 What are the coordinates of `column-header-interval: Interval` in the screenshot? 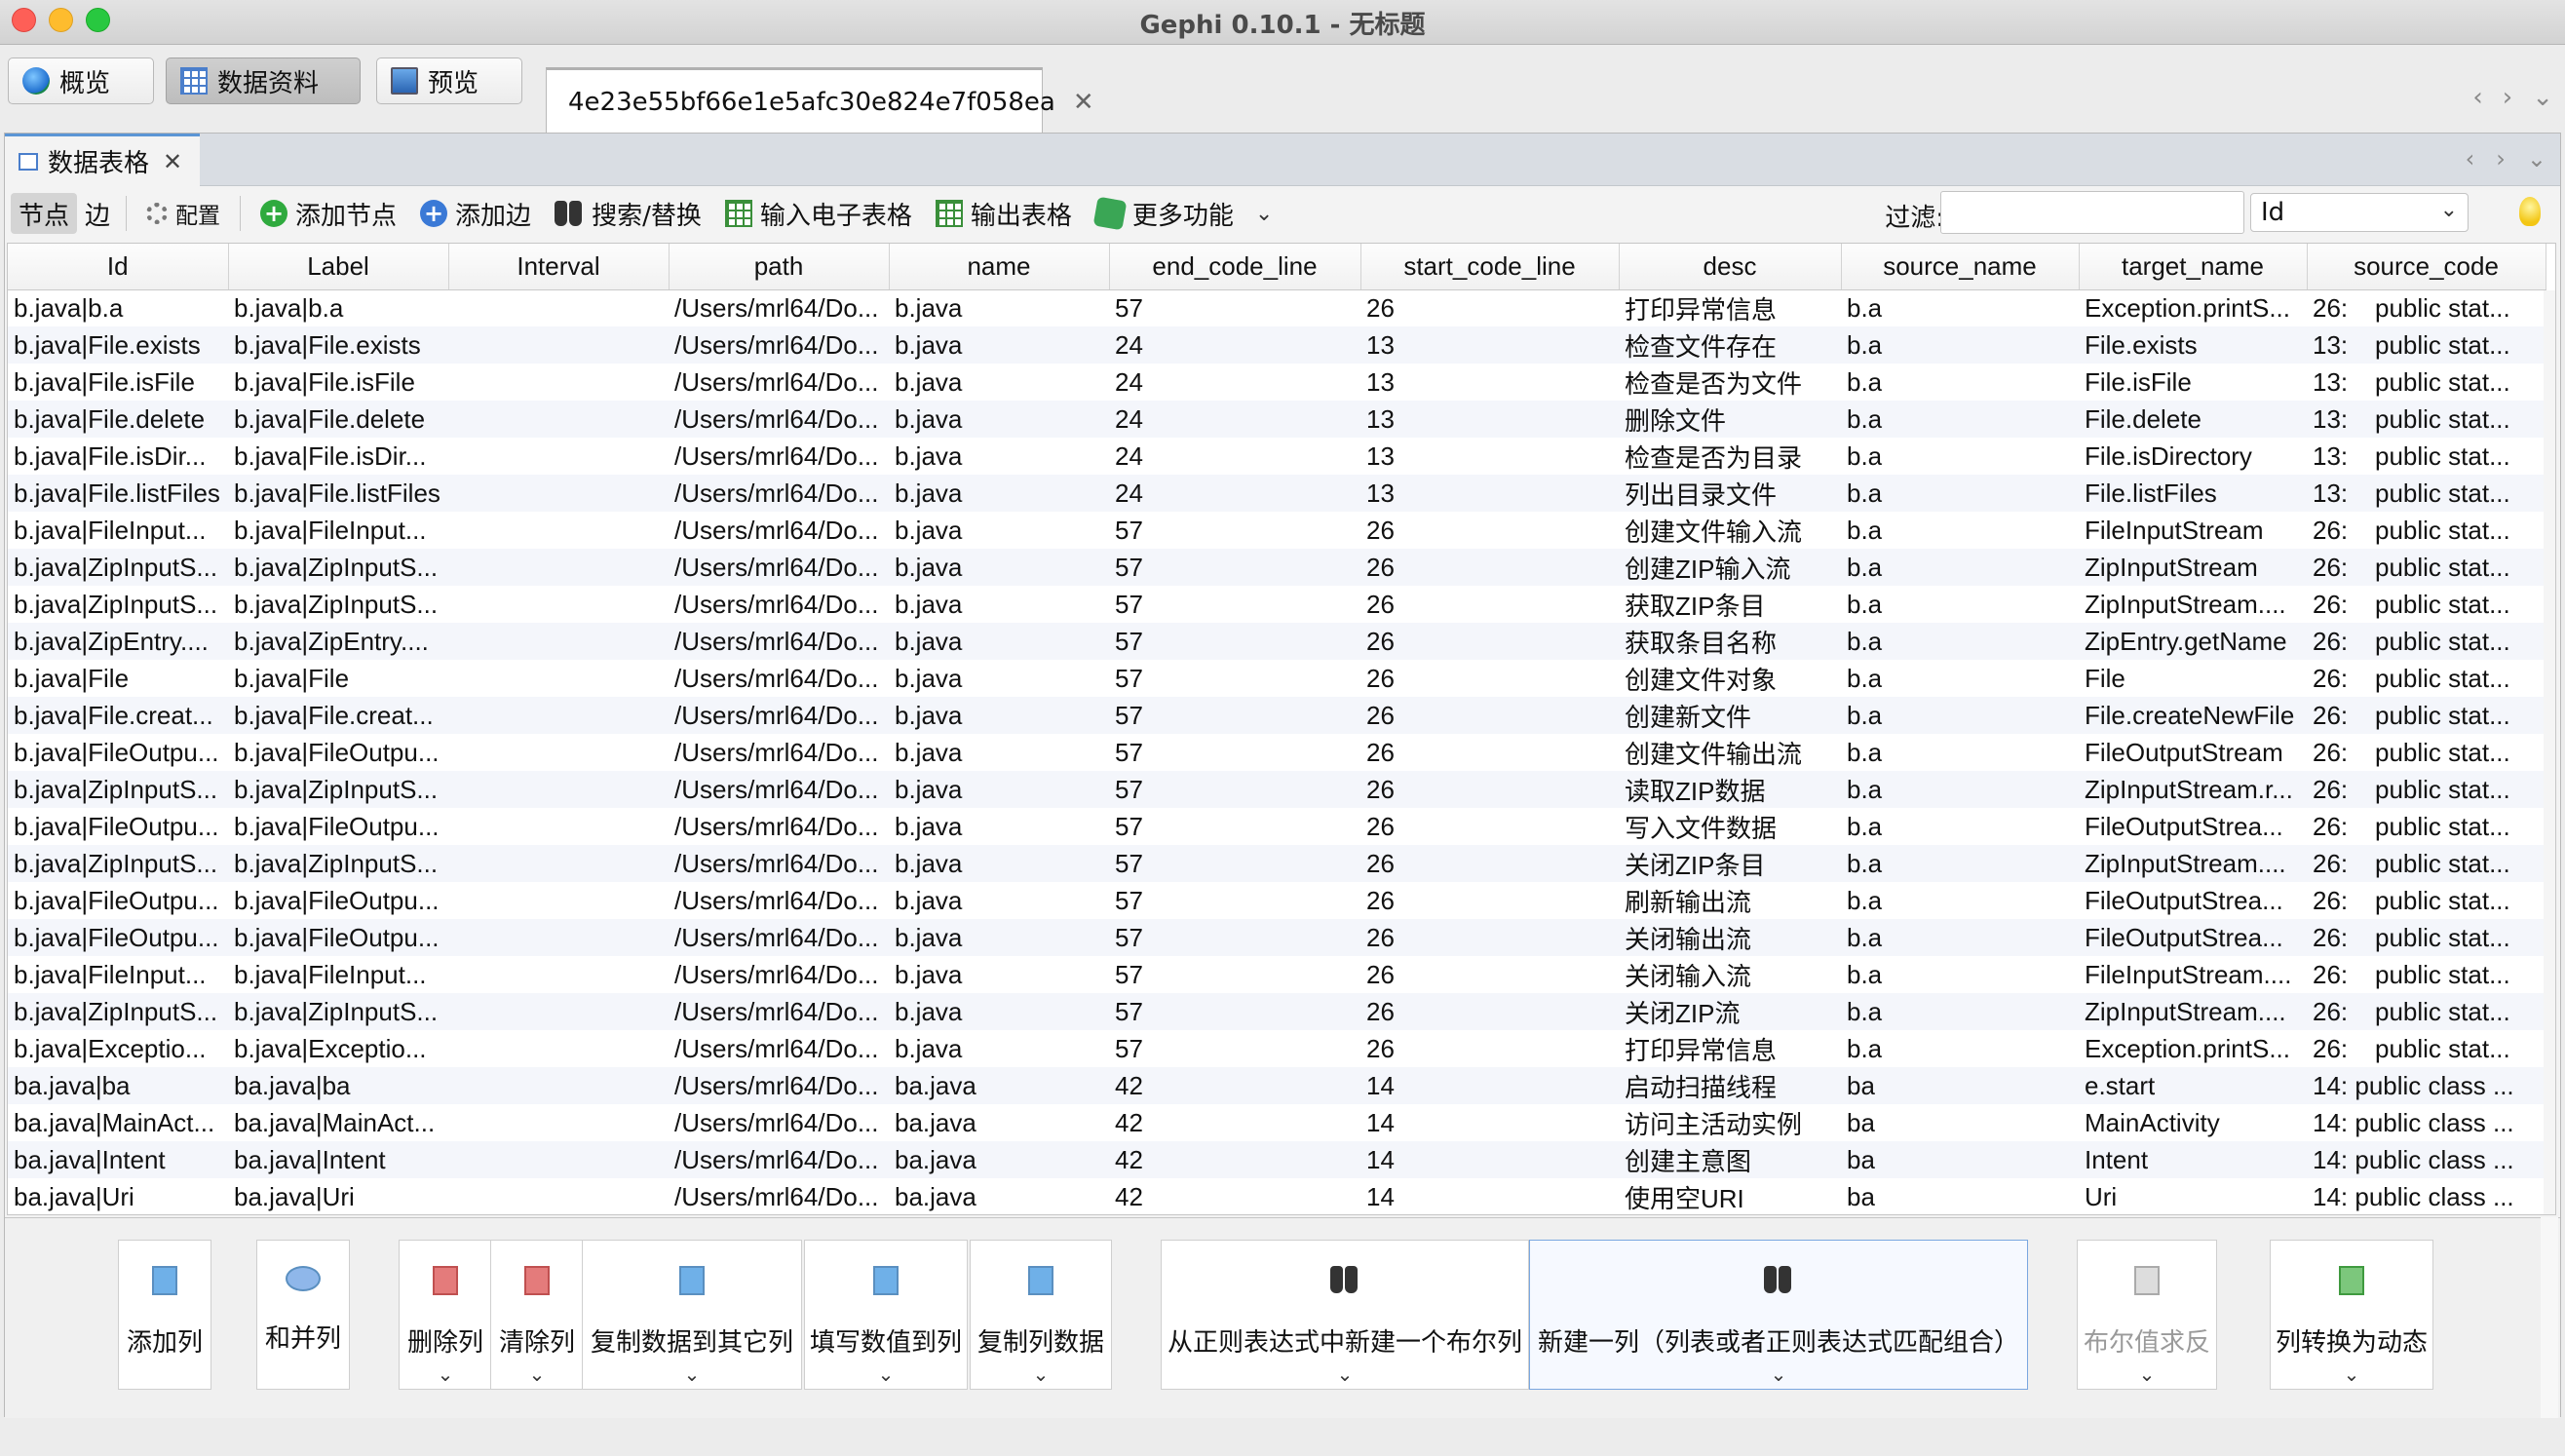 It's located at (559, 267).